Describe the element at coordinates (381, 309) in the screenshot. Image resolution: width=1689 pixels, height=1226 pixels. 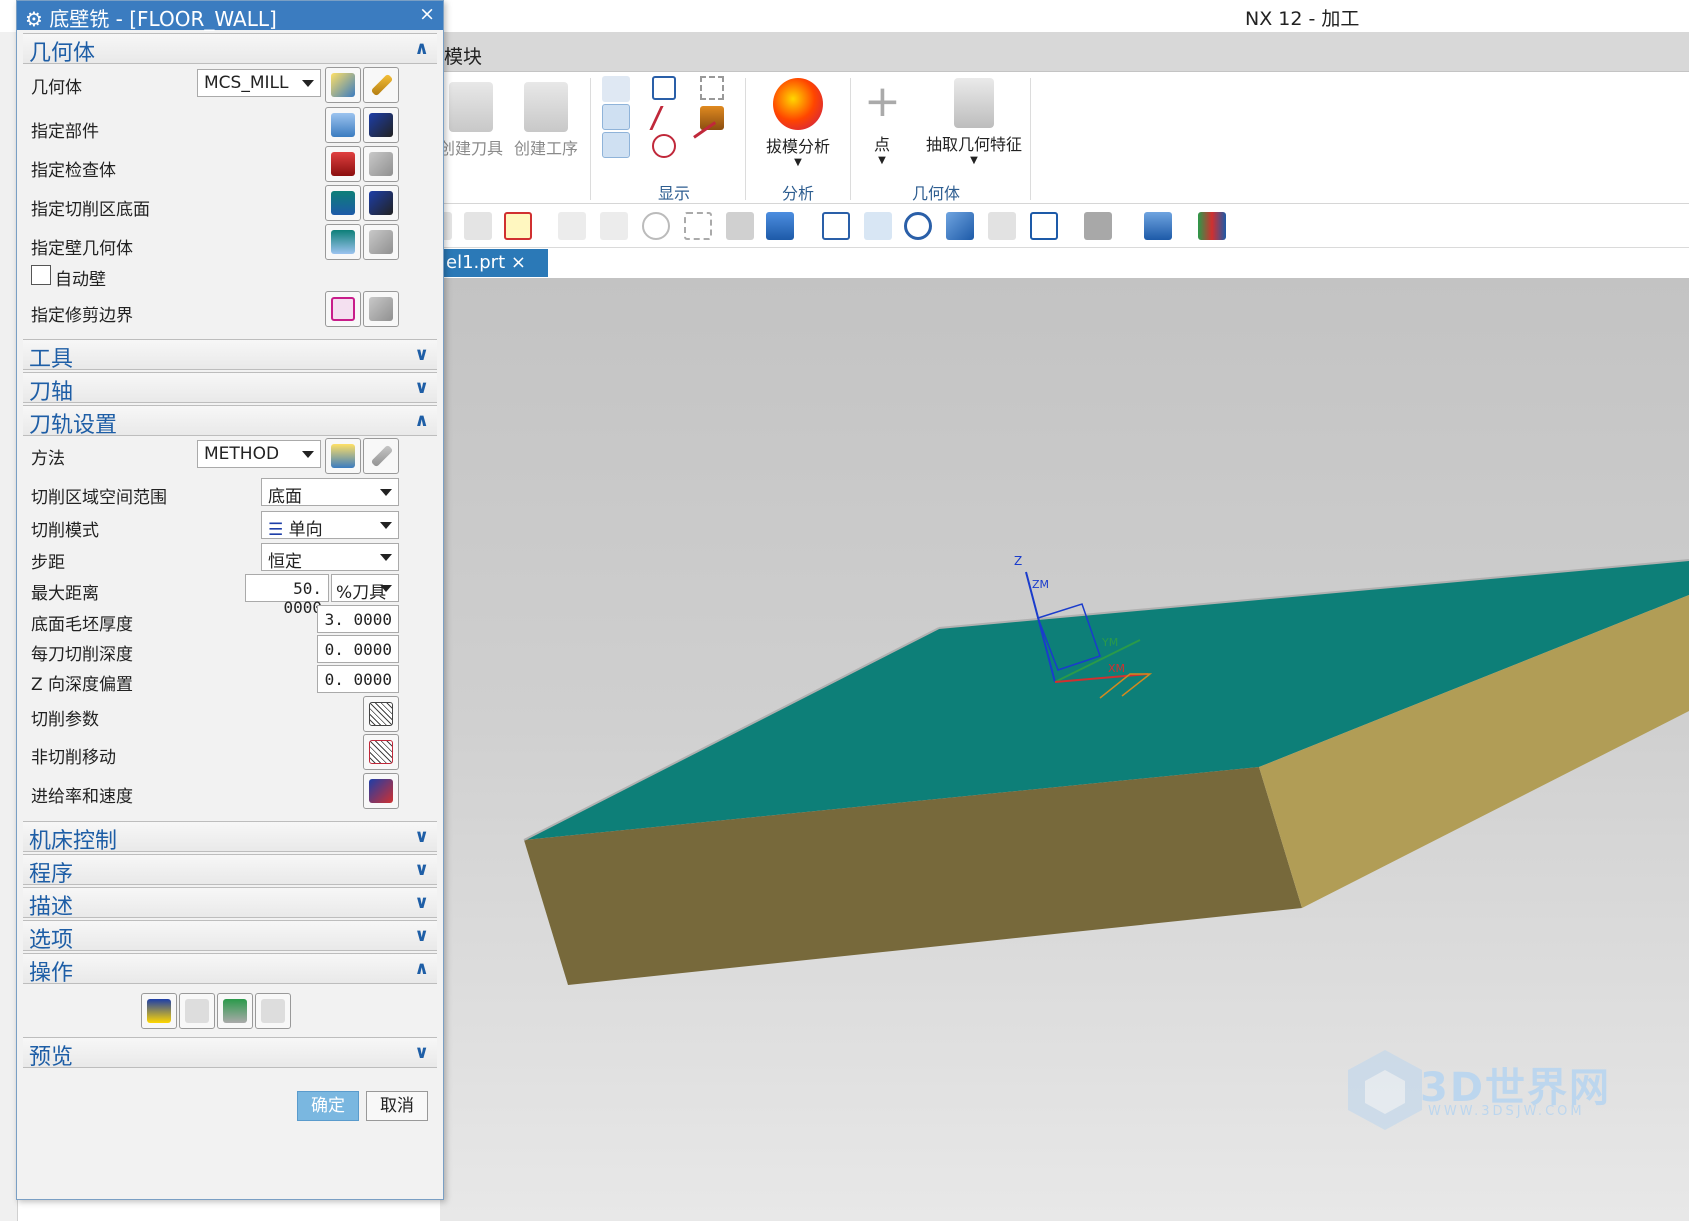
I see `display-trim-button` at that location.